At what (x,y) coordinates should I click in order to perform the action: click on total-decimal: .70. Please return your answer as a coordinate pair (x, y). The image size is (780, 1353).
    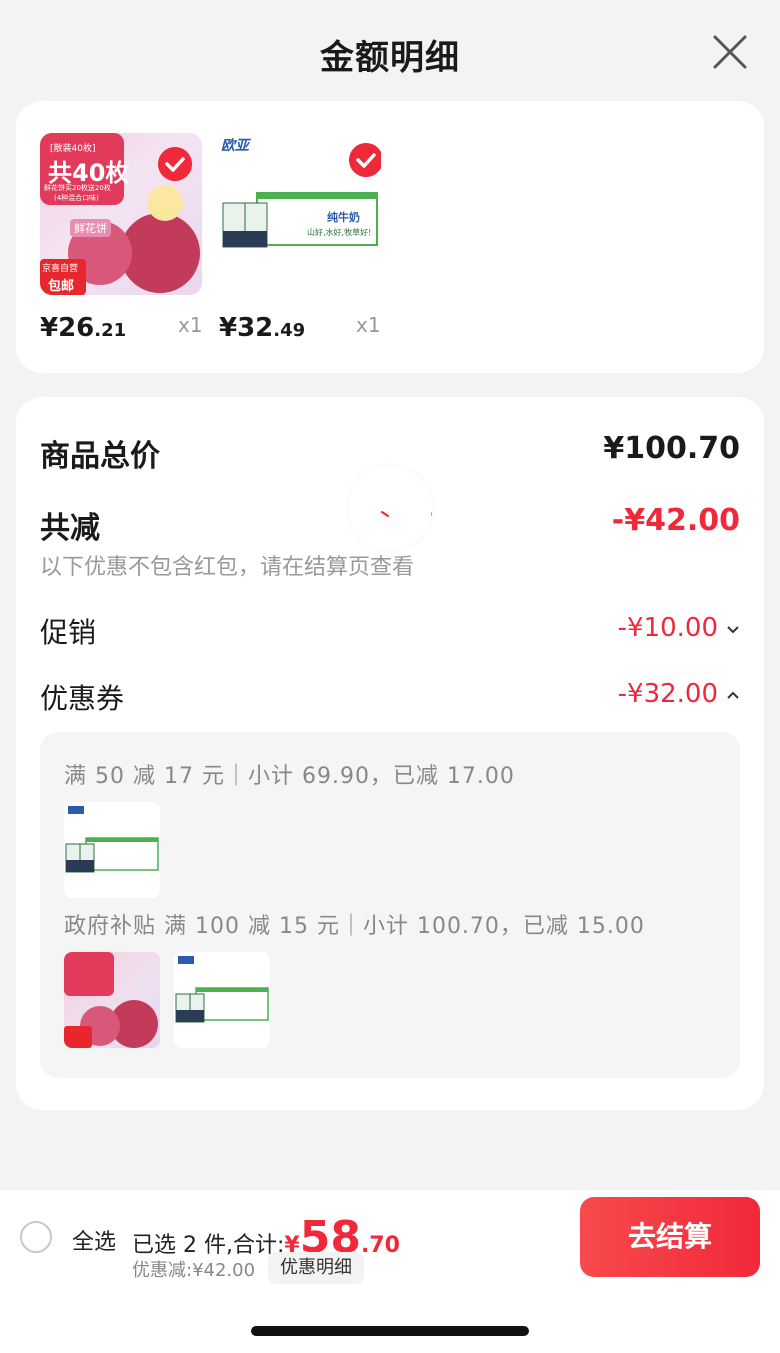
    Looking at the image, I should click on (380, 1245).